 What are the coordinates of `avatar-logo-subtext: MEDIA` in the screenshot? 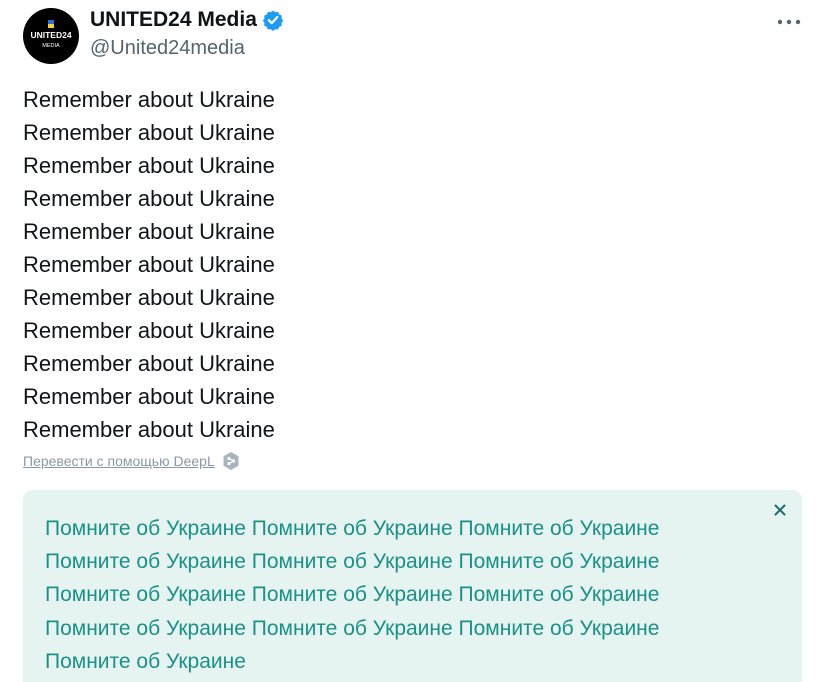 It's located at (51, 46).